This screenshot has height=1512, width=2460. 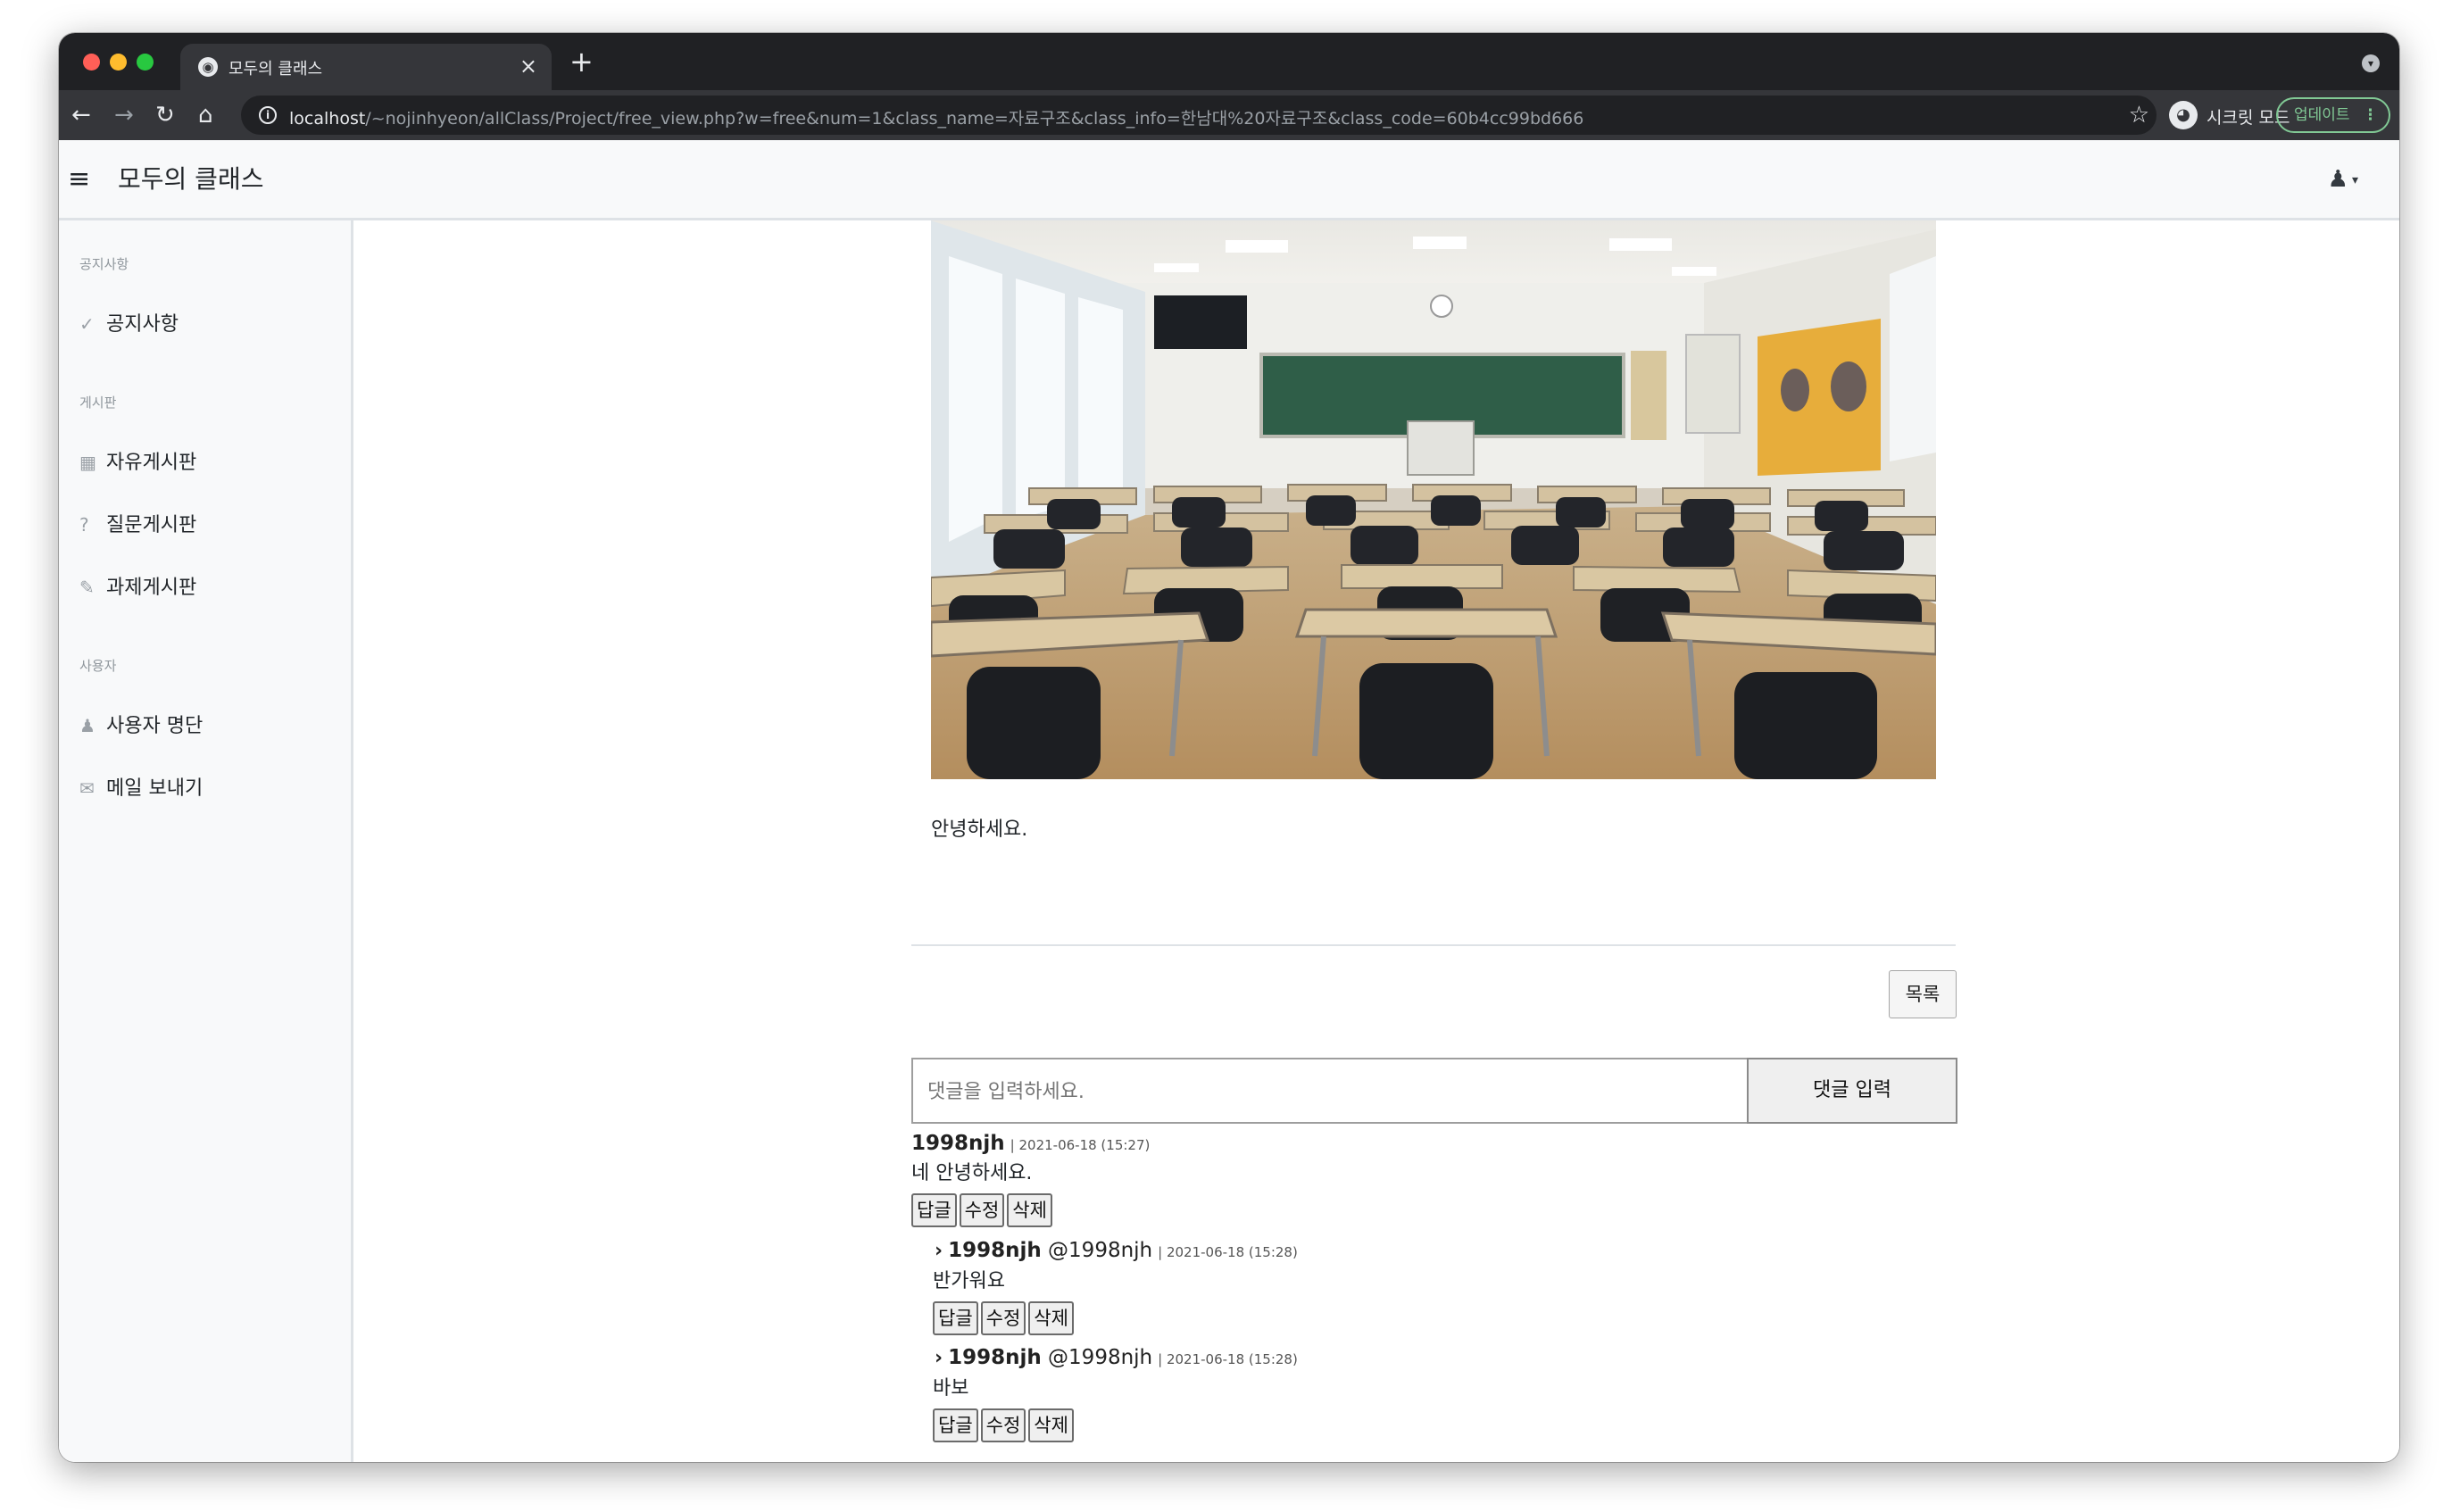 I want to click on star-icon: ☆, so click(x=2139, y=115).